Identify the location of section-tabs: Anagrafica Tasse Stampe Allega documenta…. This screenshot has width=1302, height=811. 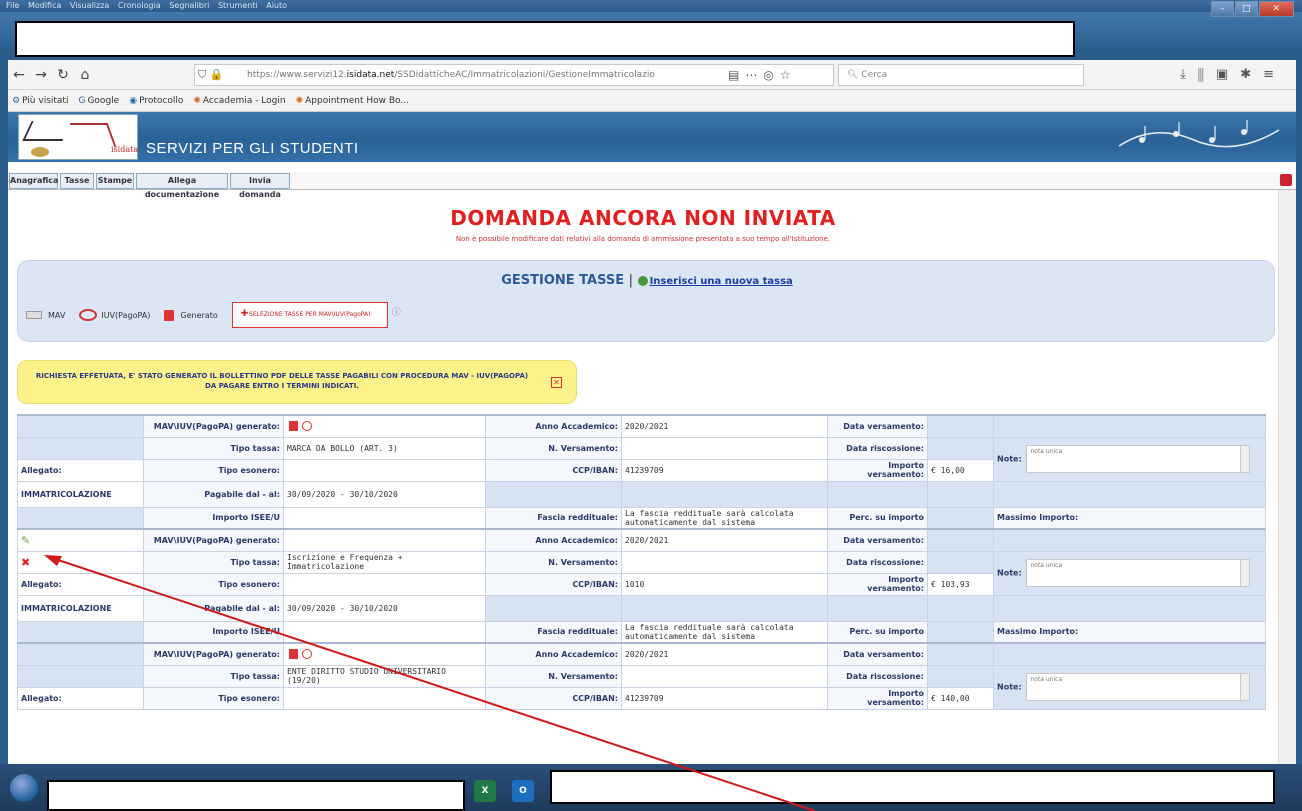
(652, 185).